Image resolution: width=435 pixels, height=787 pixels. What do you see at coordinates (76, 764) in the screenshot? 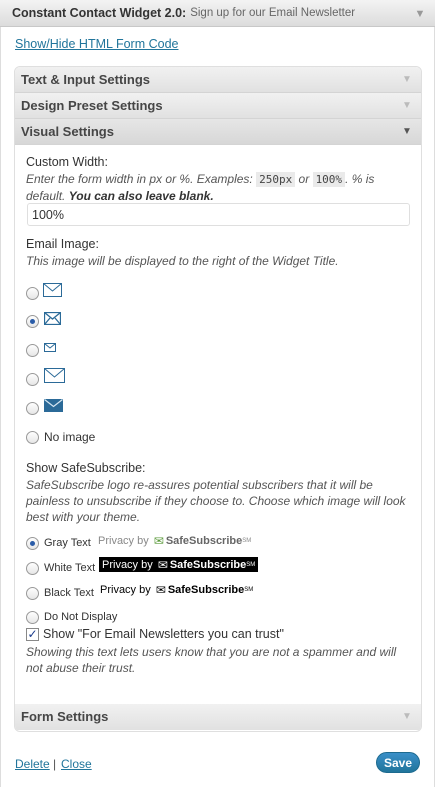
I see `close-link: Close` at bounding box center [76, 764].